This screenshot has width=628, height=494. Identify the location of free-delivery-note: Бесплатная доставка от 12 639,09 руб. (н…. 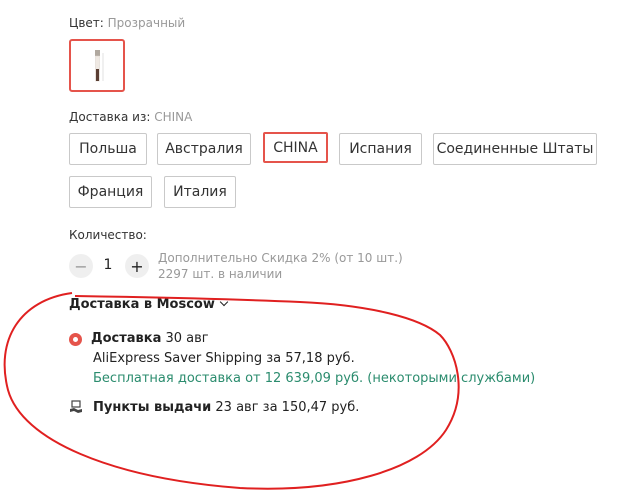
(314, 378).